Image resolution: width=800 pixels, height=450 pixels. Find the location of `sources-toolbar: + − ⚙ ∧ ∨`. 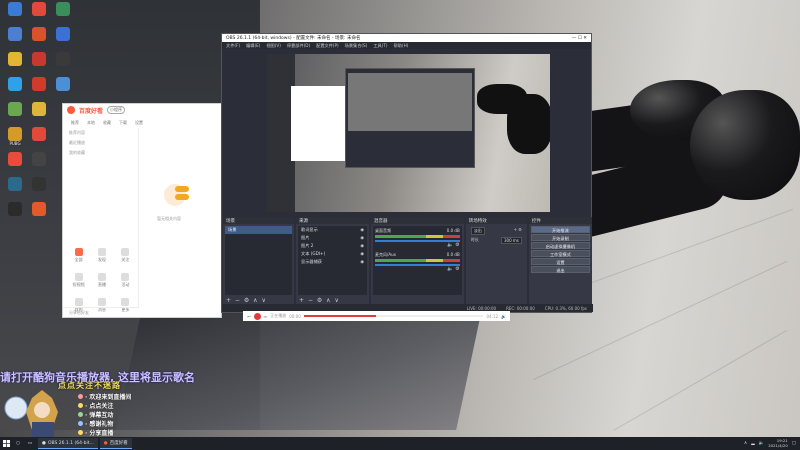

sources-toolbar: + − ⚙ ∧ ∨ is located at coordinates (319, 300).